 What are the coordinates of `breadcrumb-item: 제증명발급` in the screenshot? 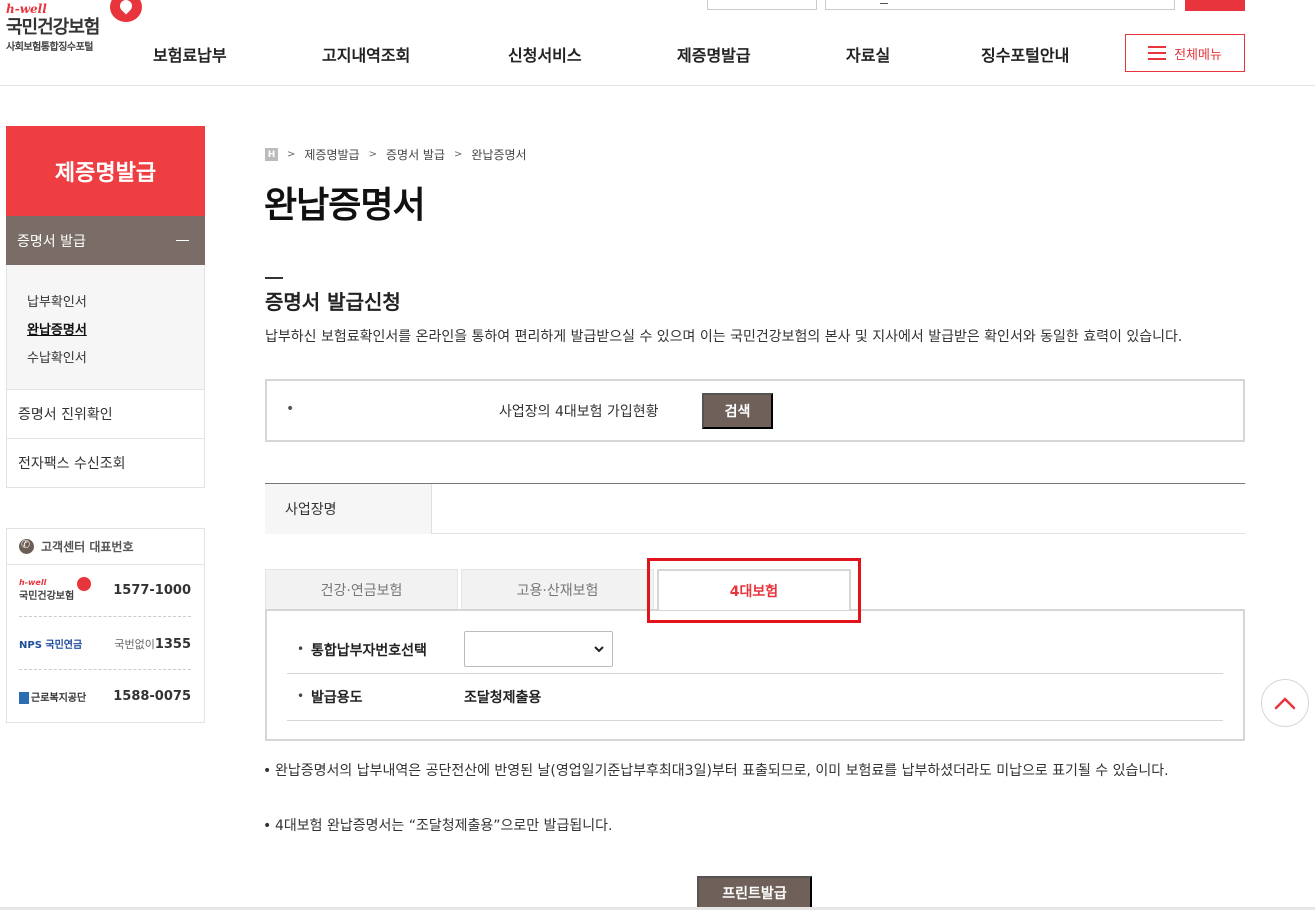 It's located at (331, 154).